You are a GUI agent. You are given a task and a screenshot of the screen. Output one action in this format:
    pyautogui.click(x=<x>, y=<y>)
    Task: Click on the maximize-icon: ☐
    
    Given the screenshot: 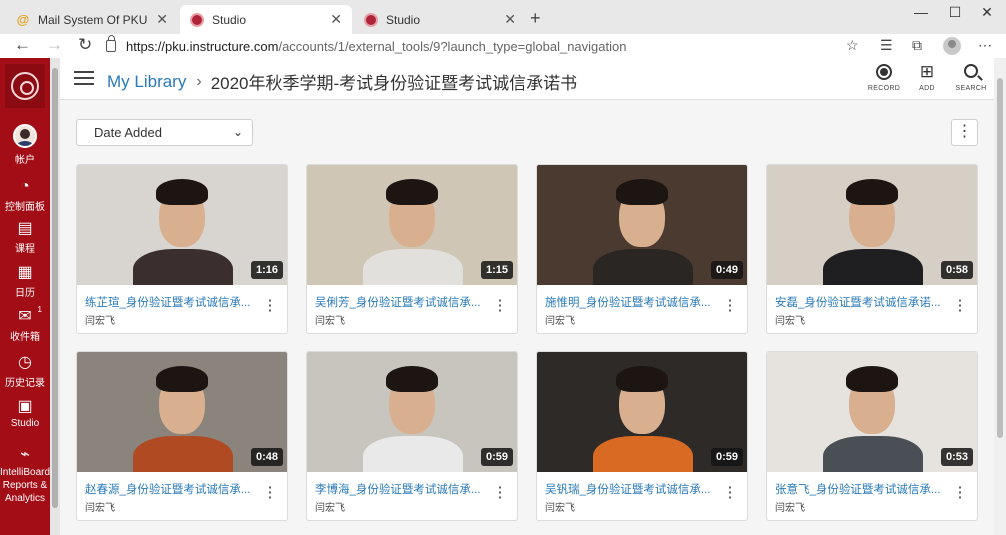 What is the action you would take?
    pyautogui.click(x=955, y=12)
    